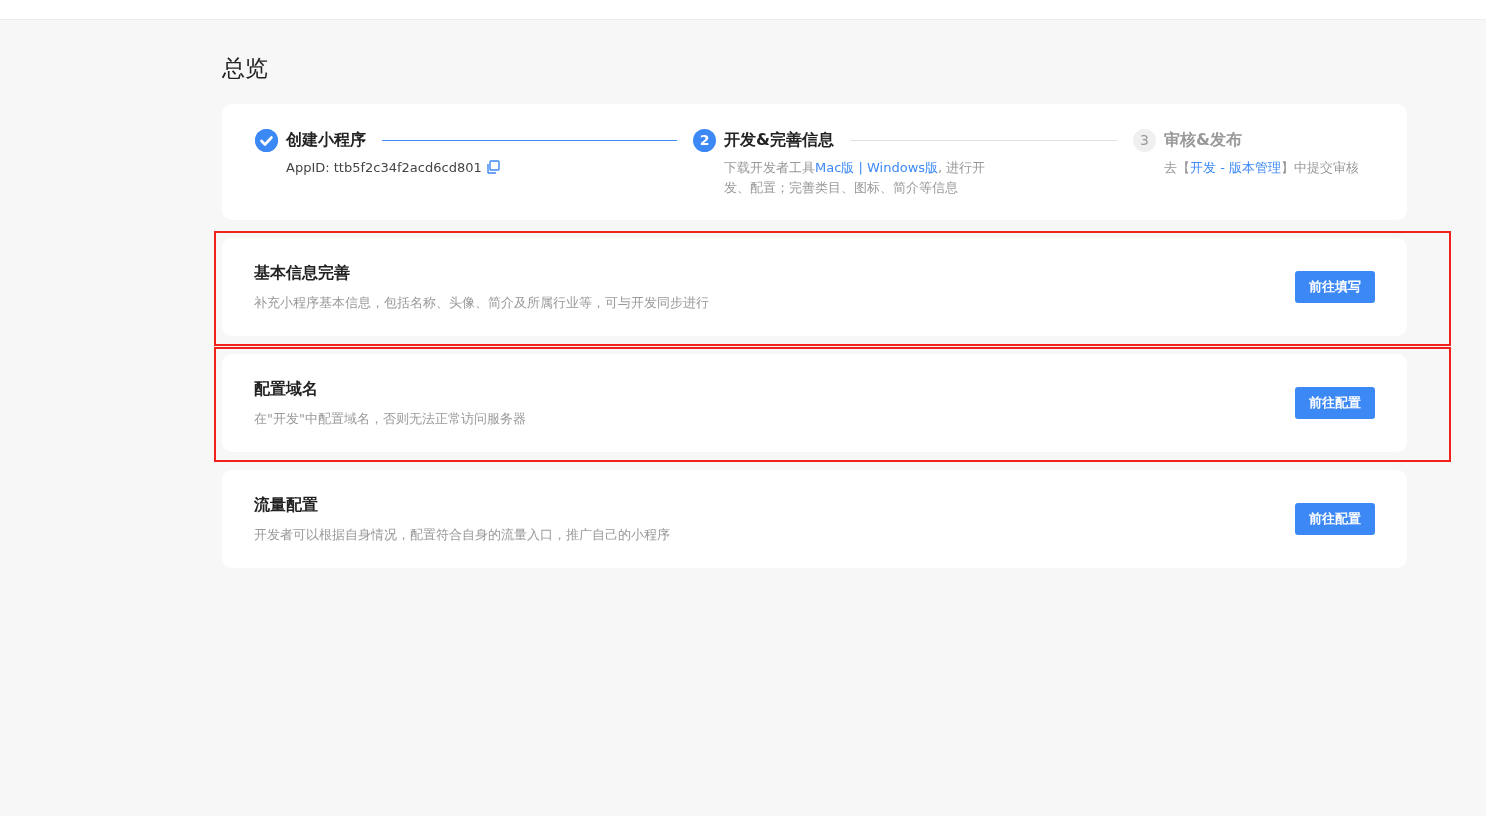 The image size is (1486, 816). What do you see at coordinates (302, 273) in the screenshot?
I see `task-title: 基本信息完善` at bounding box center [302, 273].